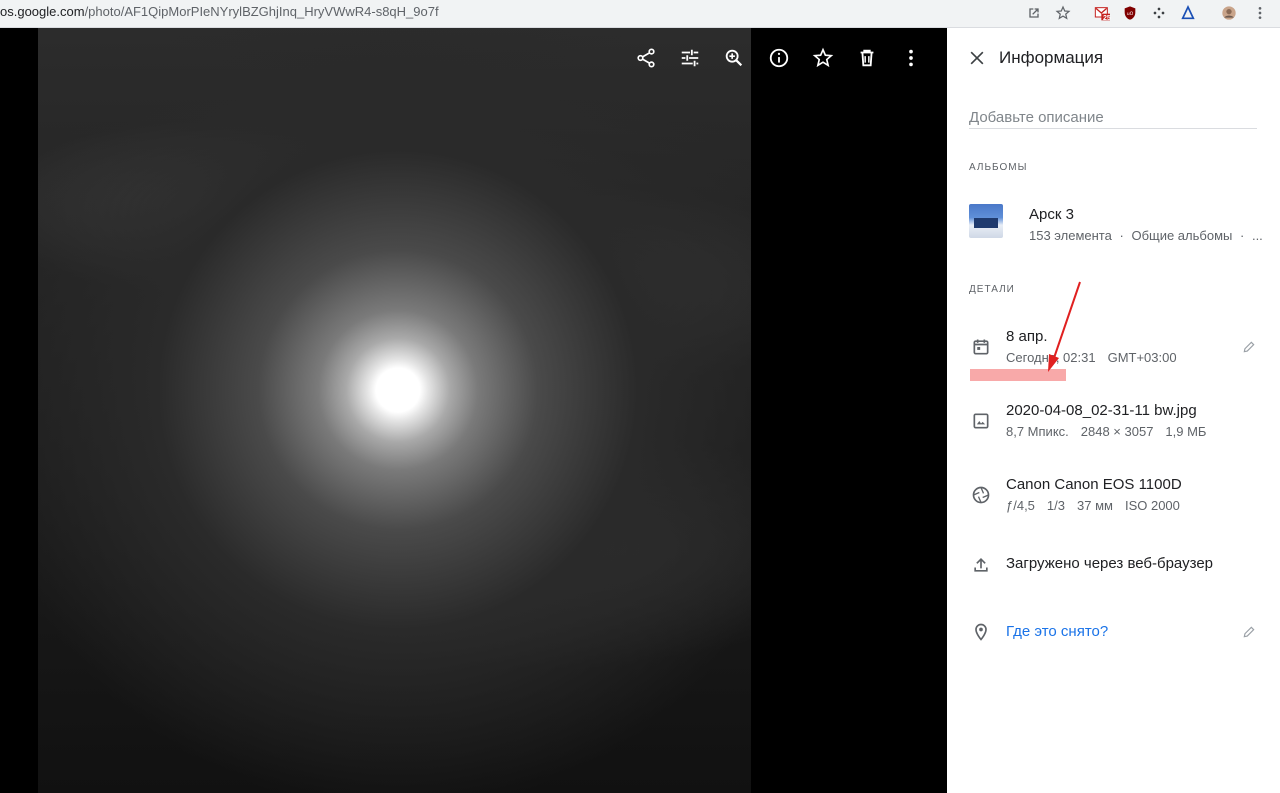  What do you see at coordinates (981, 565) in the screenshot?
I see `upload-icon` at bounding box center [981, 565].